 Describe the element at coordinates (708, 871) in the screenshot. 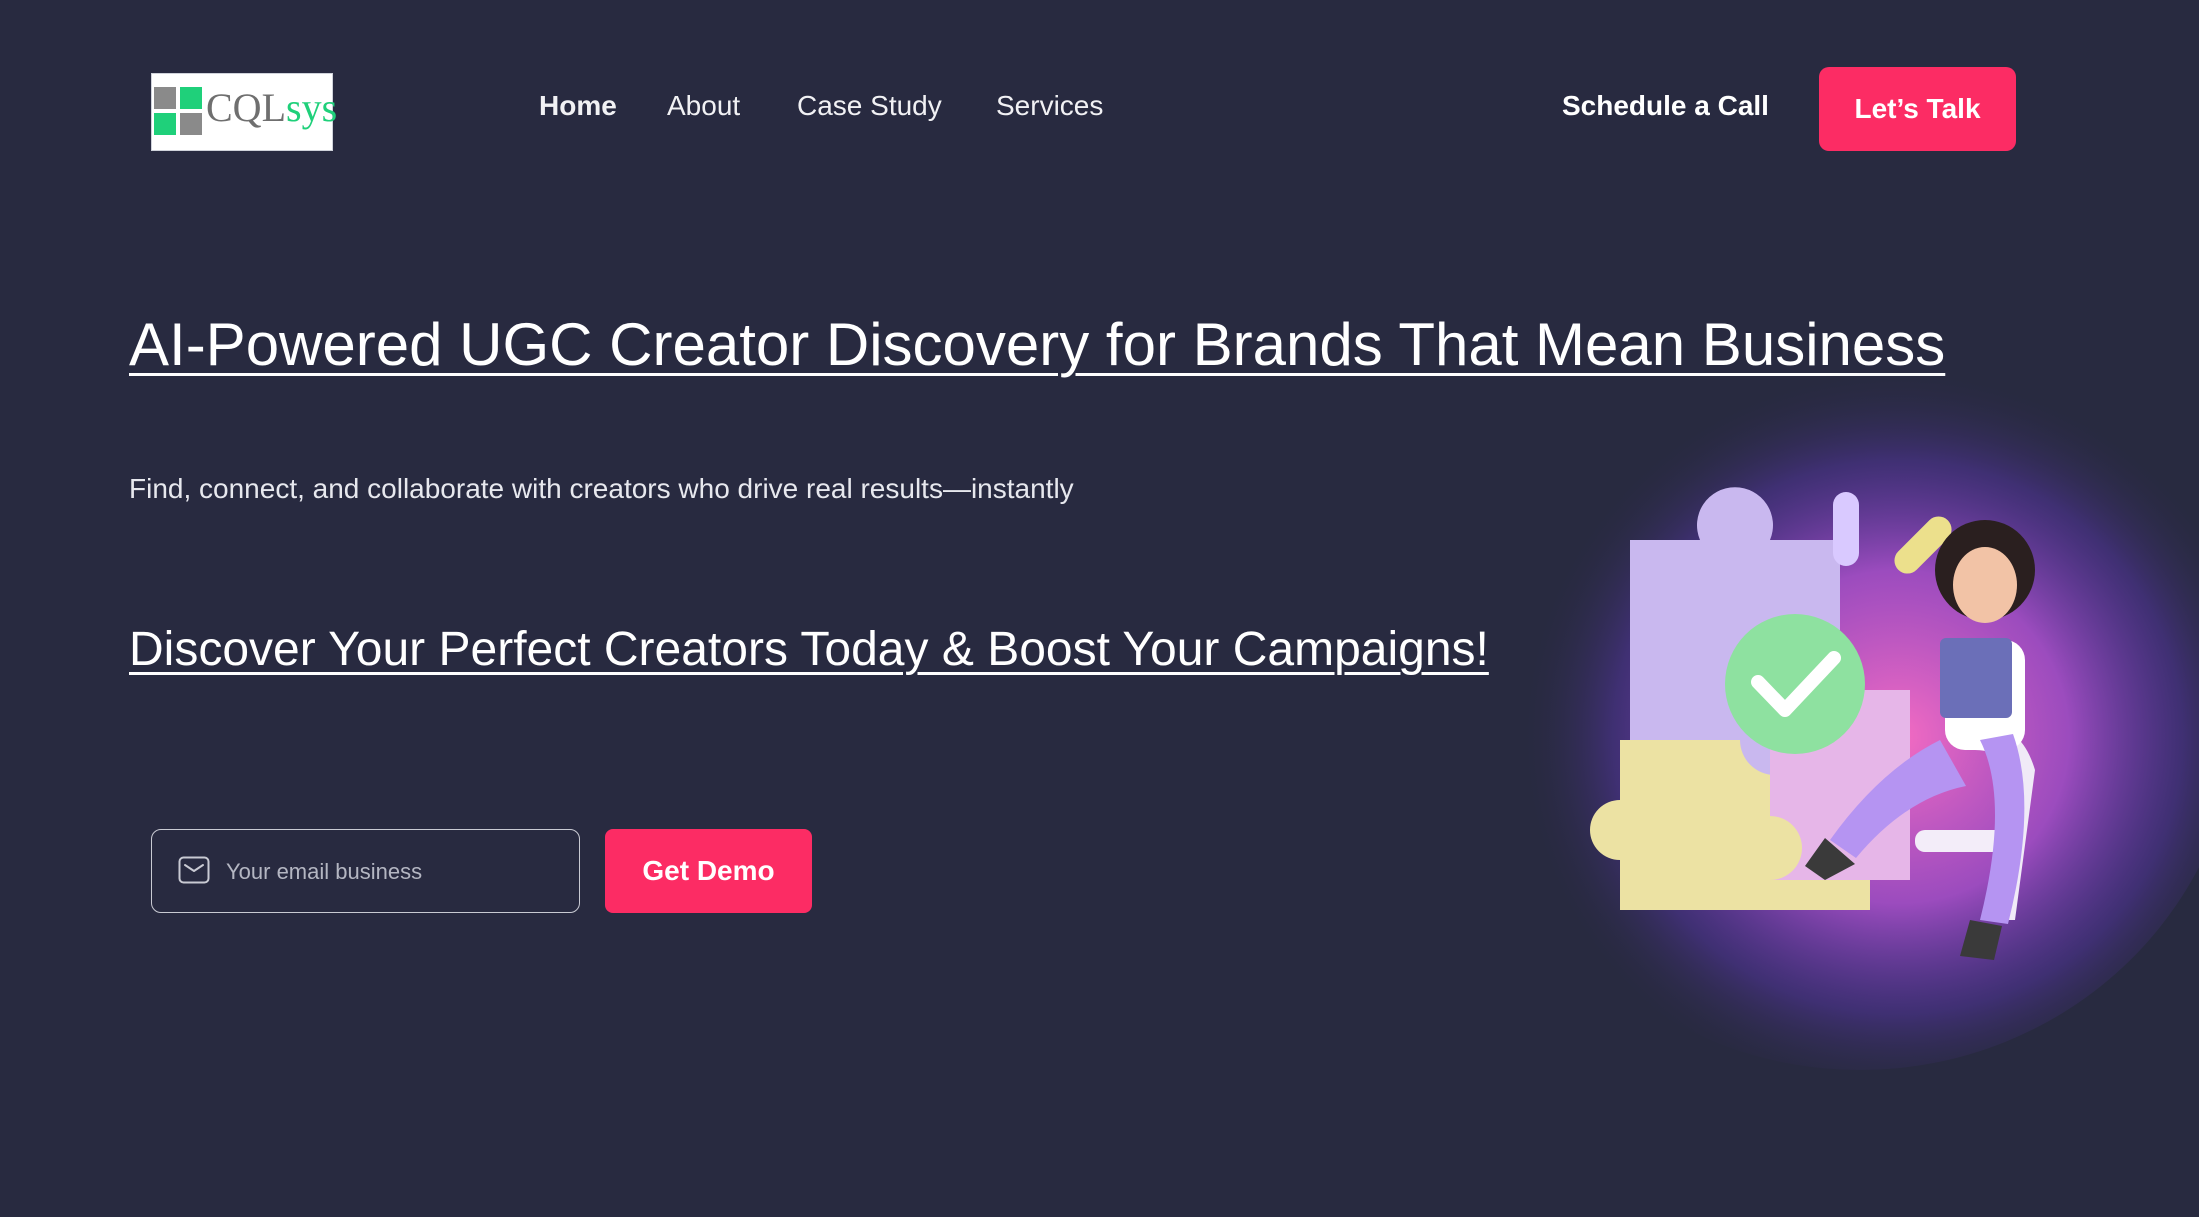

I see `get-demo-button: Get Demo` at that location.